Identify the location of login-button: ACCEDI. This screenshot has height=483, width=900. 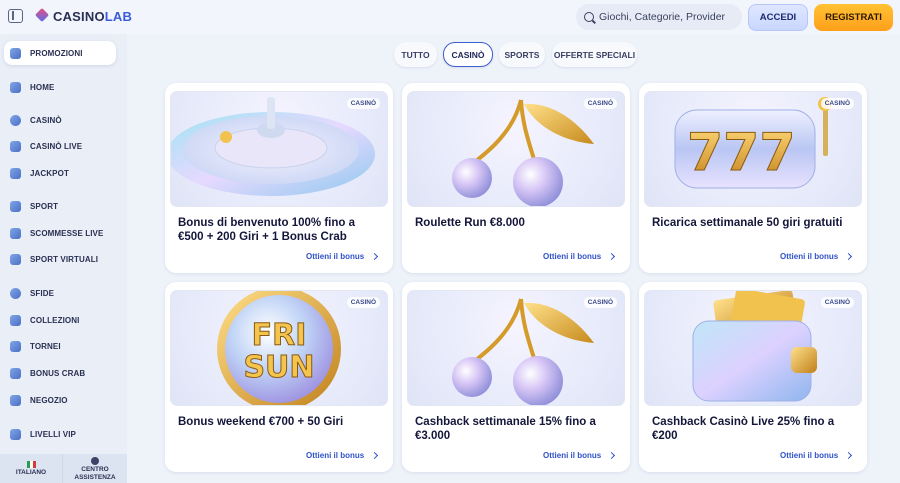
(778, 17).